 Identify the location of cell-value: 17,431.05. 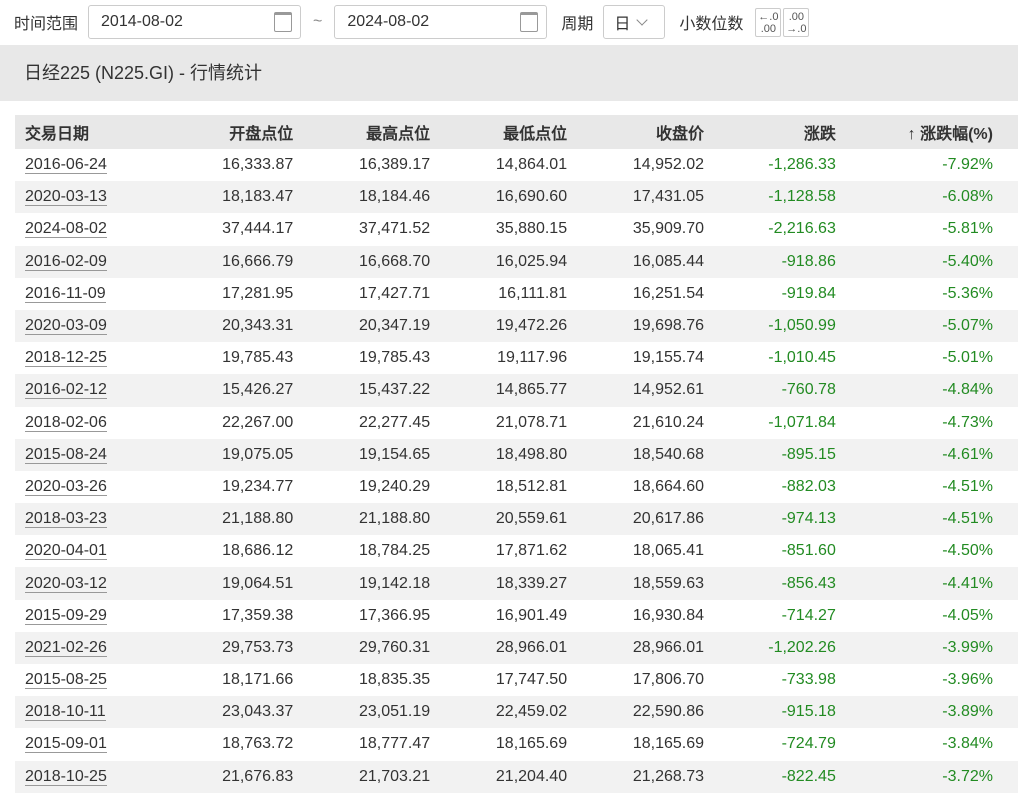
(668, 197).